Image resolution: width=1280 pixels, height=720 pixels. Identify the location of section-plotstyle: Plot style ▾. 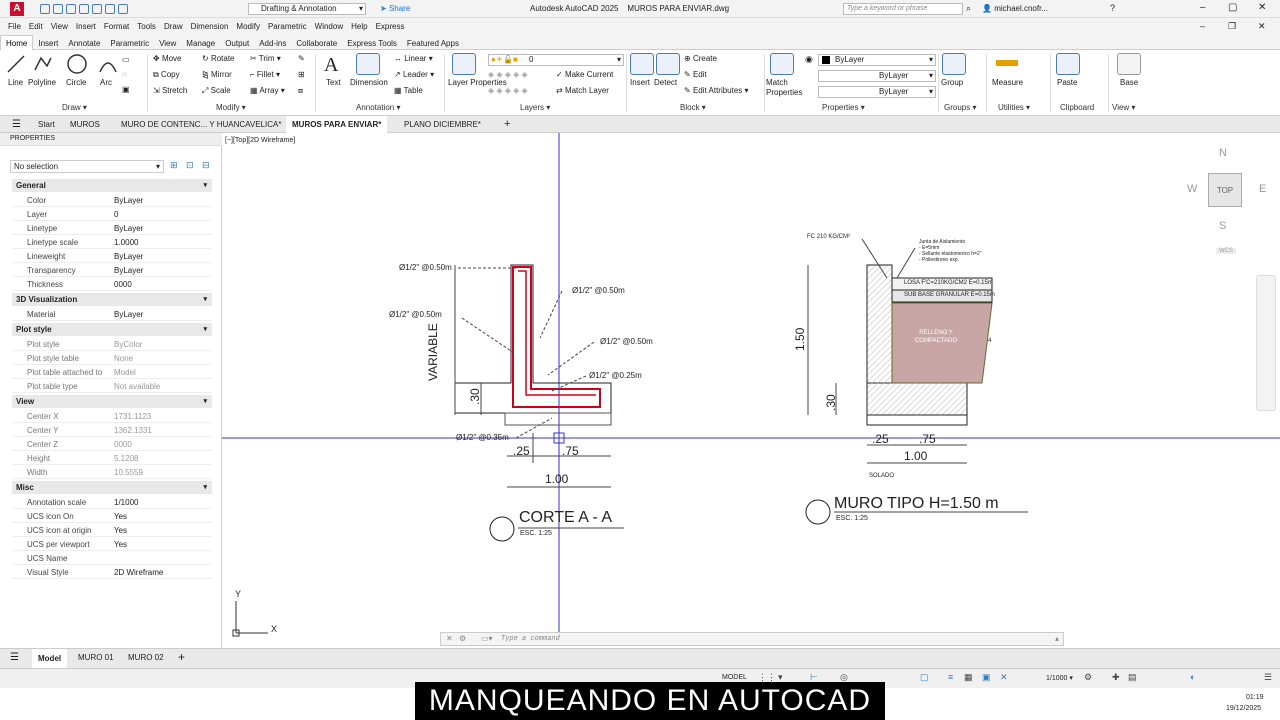
(112, 329).